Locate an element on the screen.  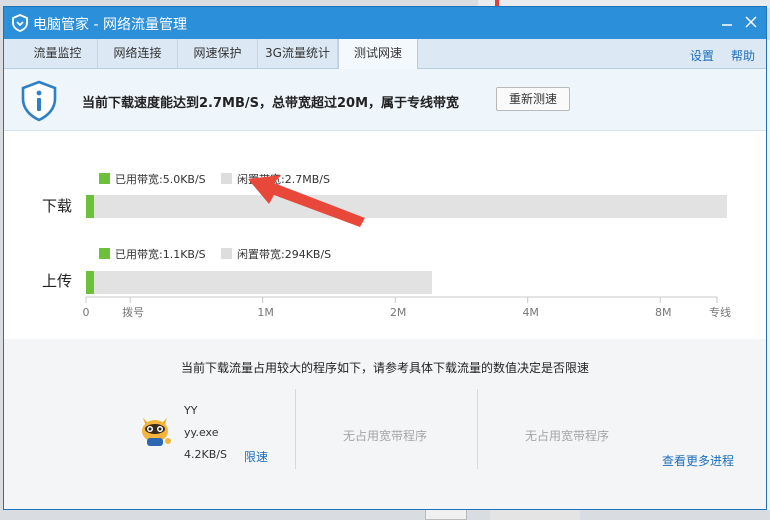
program-exe: yy.exe is located at coordinates (201, 432).